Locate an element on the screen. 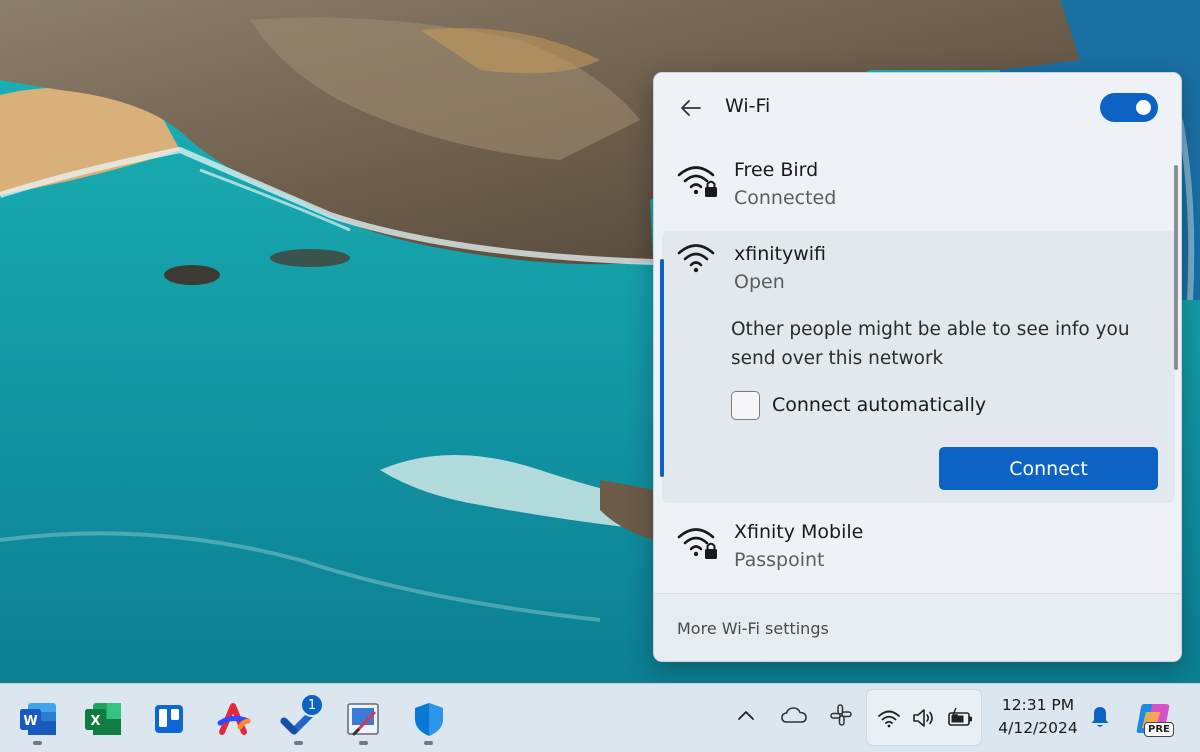  copilot-button: PRE is located at coordinates (1154, 718).